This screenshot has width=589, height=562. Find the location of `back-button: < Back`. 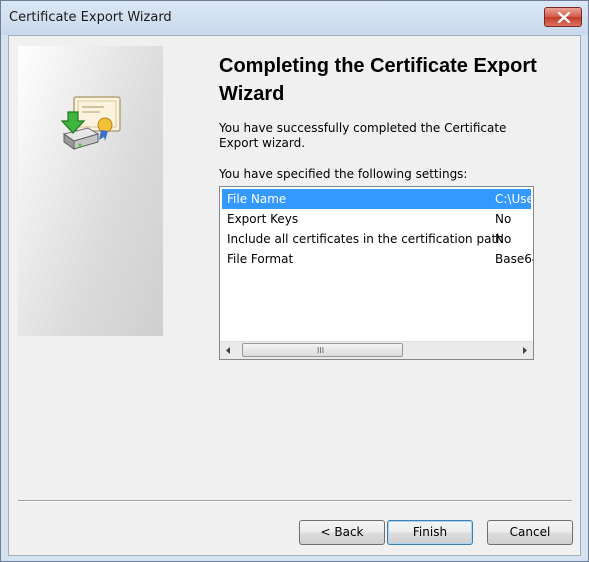

back-button: < Back is located at coordinates (342, 532).